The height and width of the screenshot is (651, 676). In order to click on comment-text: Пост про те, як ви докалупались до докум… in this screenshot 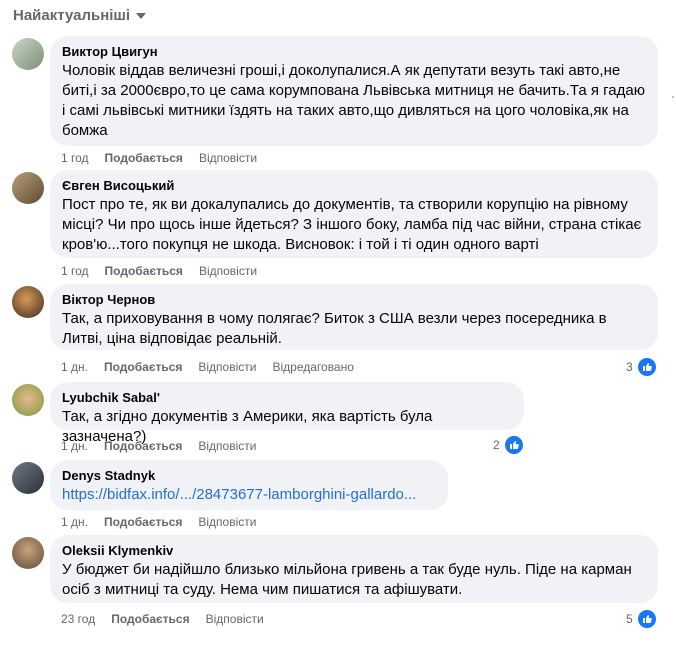, I will do `click(352, 224)`.